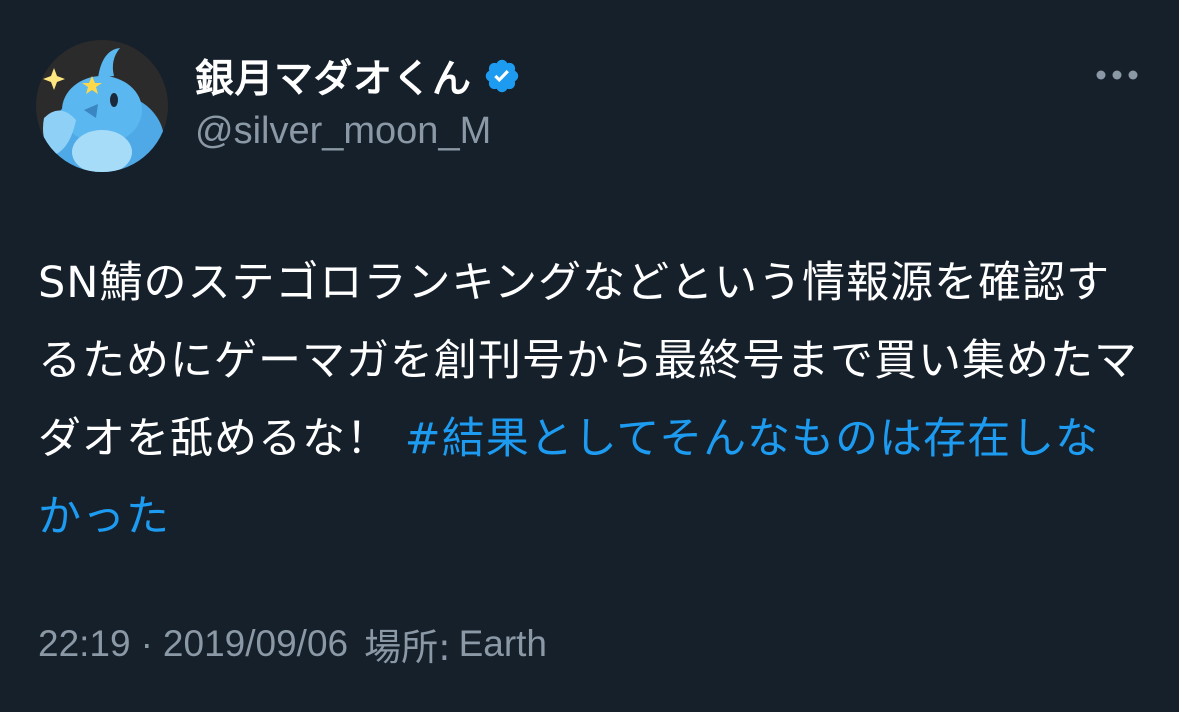 The image size is (1179, 712). I want to click on display-name: 銀月マダオくん, so click(333, 76).